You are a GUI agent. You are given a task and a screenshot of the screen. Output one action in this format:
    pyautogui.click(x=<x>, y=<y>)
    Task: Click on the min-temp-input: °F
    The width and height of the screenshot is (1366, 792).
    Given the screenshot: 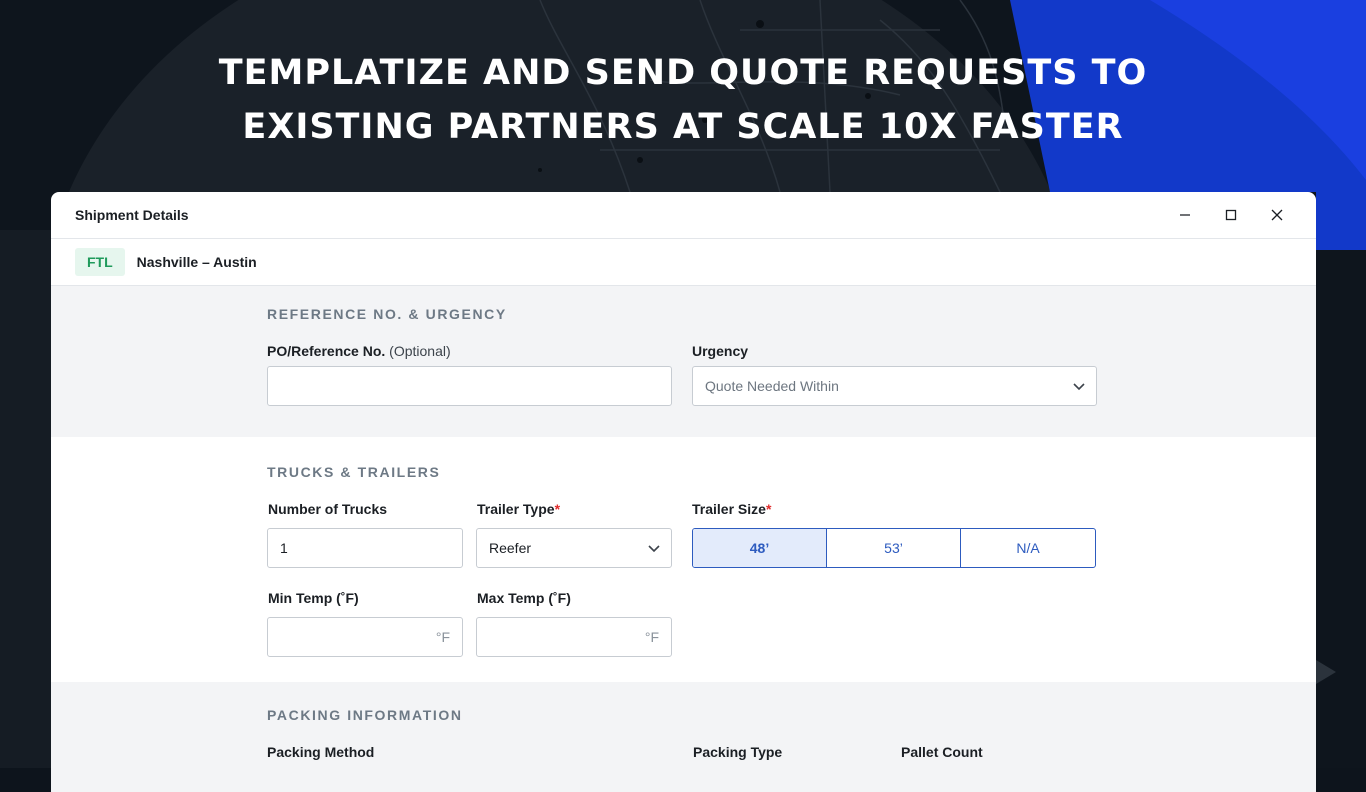 What is the action you would take?
    pyautogui.click(x=365, y=637)
    